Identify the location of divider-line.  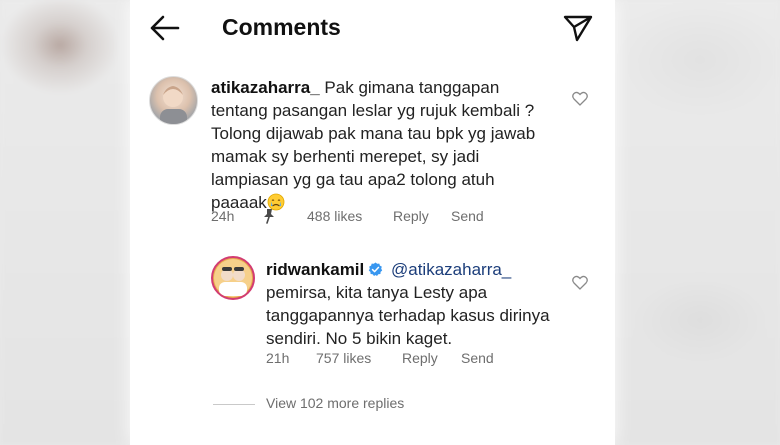
(234, 404).